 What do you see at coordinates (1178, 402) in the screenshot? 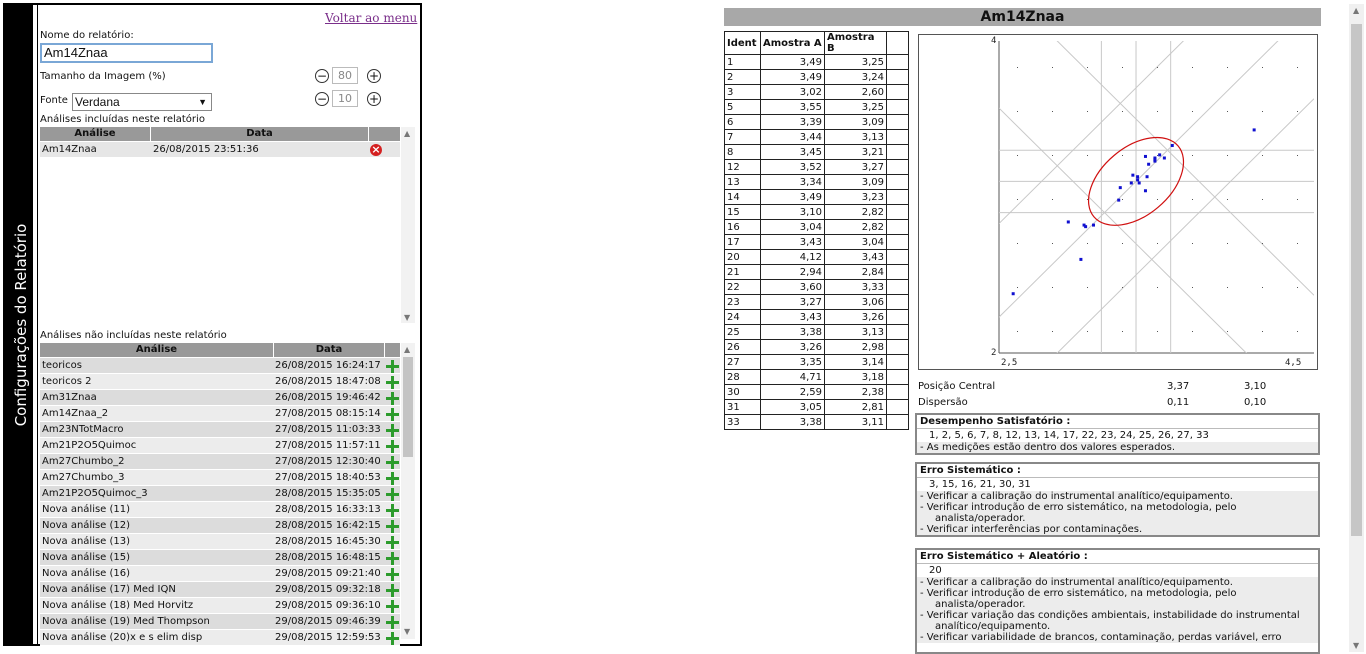
I see `dispersion-a: 0,11` at bounding box center [1178, 402].